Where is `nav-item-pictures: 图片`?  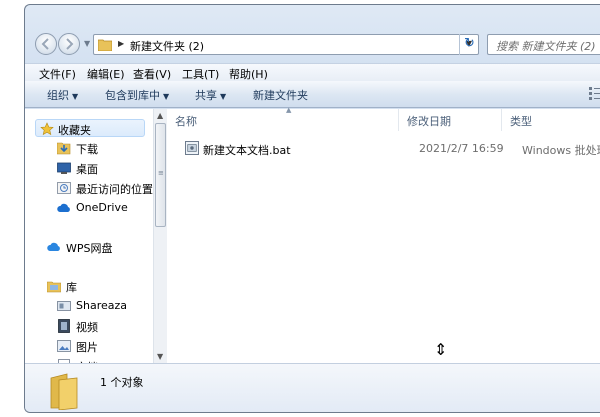
nav-item-pictures: 图片 is located at coordinates (90, 346).